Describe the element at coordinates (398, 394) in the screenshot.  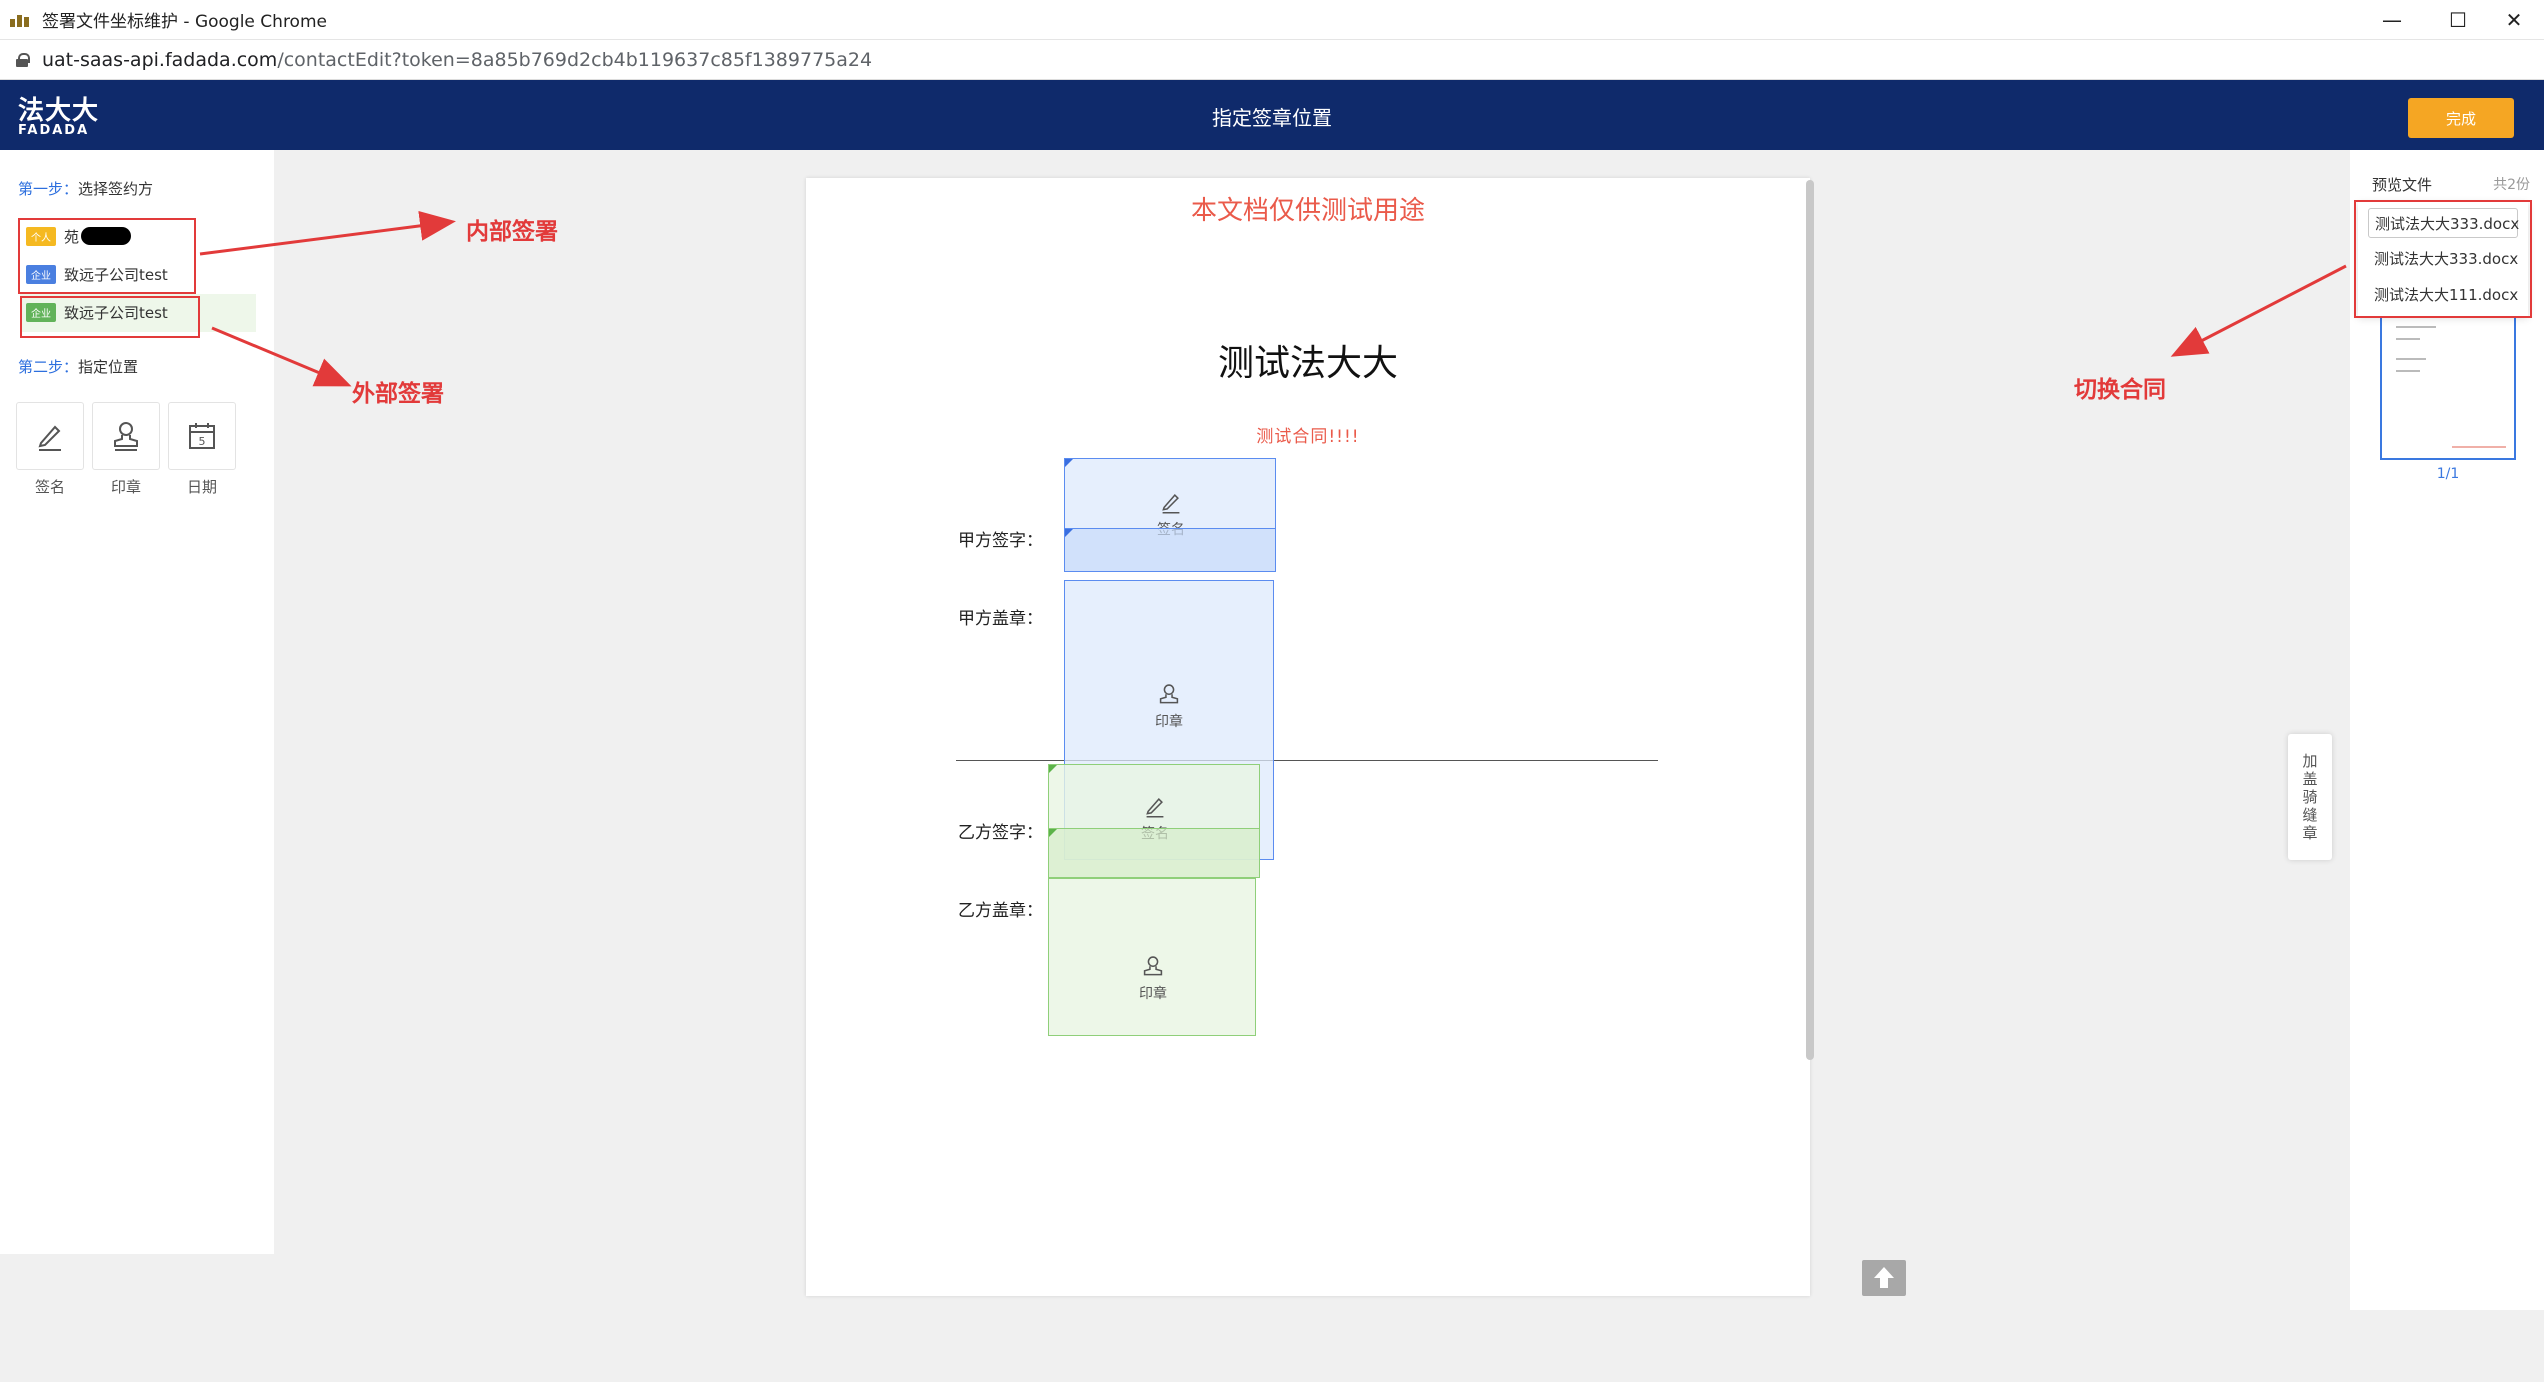
I see `annotation-external-label: 外部签署` at that location.